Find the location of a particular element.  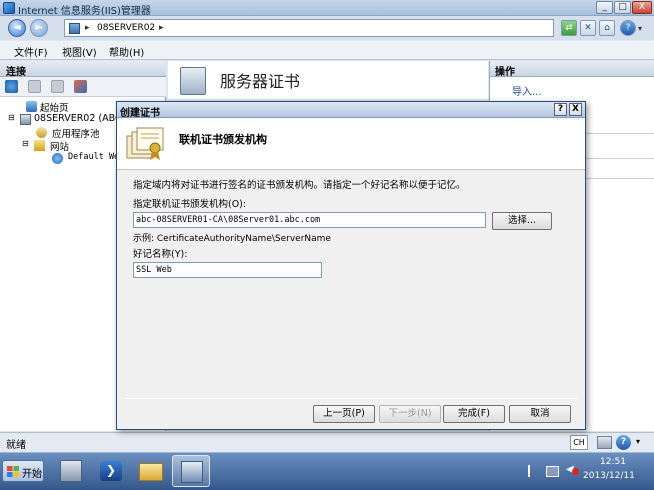

home-icon: ⌂ is located at coordinates (607, 28).